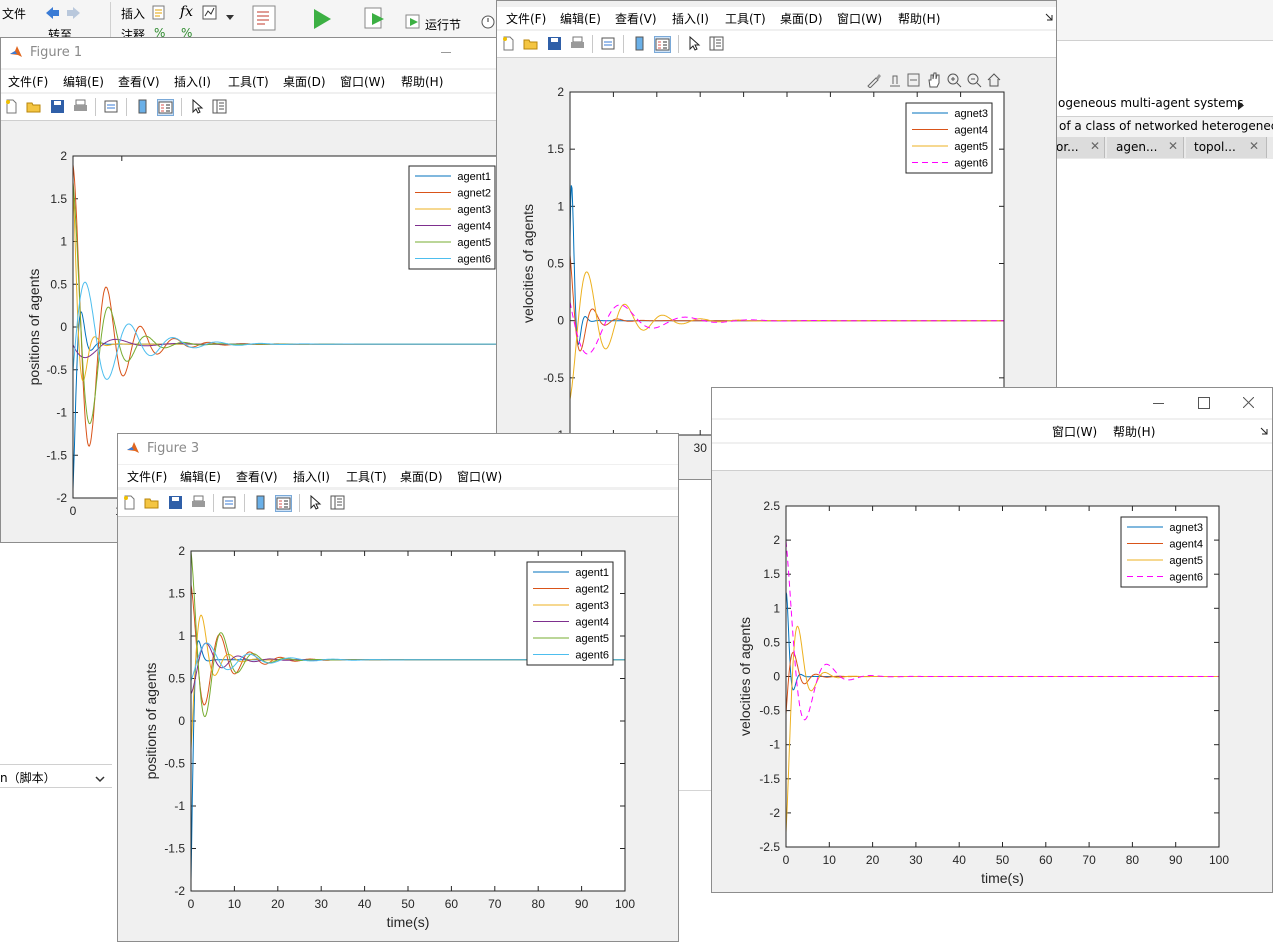 Image resolution: width=1273 pixels, height=943 pixels. What do you see at coordinates (179, 806) in the screenshot?
I see `y-tick-label: -1` at bounding box center [179, 806].